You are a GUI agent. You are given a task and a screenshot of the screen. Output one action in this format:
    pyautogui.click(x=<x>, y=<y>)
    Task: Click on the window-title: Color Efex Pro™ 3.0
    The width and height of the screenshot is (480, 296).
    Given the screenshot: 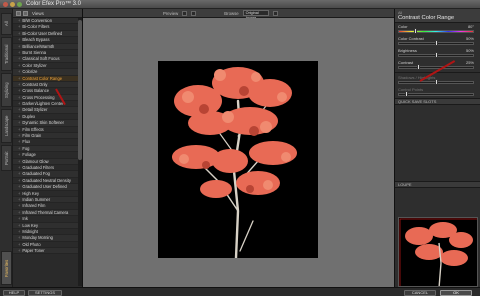 What is the action you would take?
    pyautogui.click(x=54, y=4)
    